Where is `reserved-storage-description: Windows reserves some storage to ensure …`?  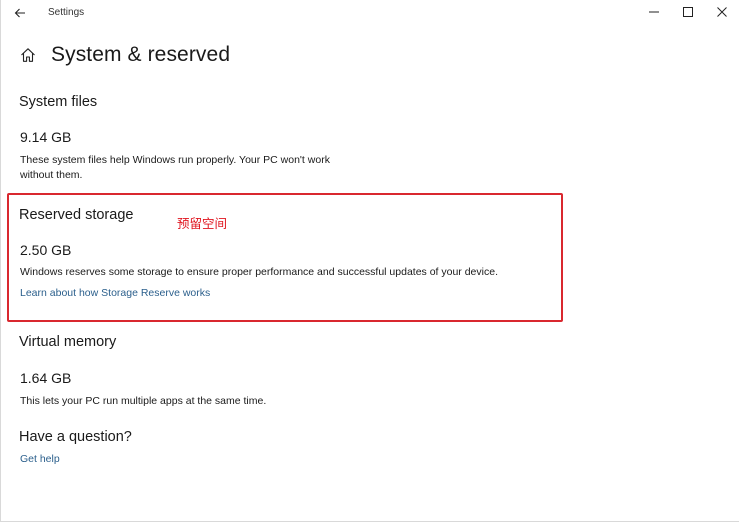
reserved-storage-description: Windows reserves some storage to ensure … is located at coordinates (259, 272).